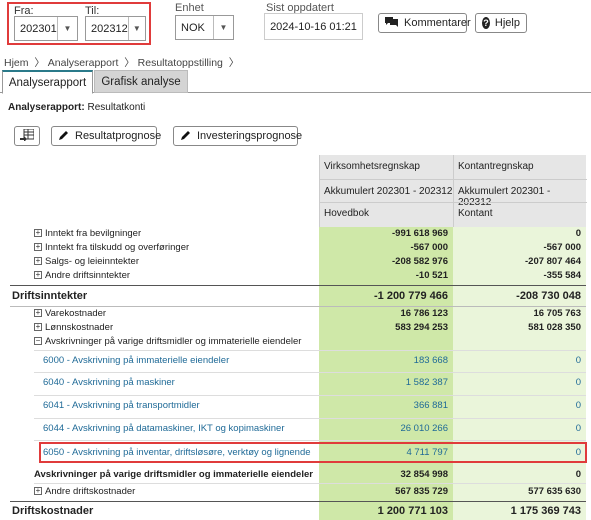  What do you see at coordinates (295, 233) in the screenshot?
I see `table-row: + Inntekt fra bevilgninger -991 618 969 0` at bounding box center [295, 233].